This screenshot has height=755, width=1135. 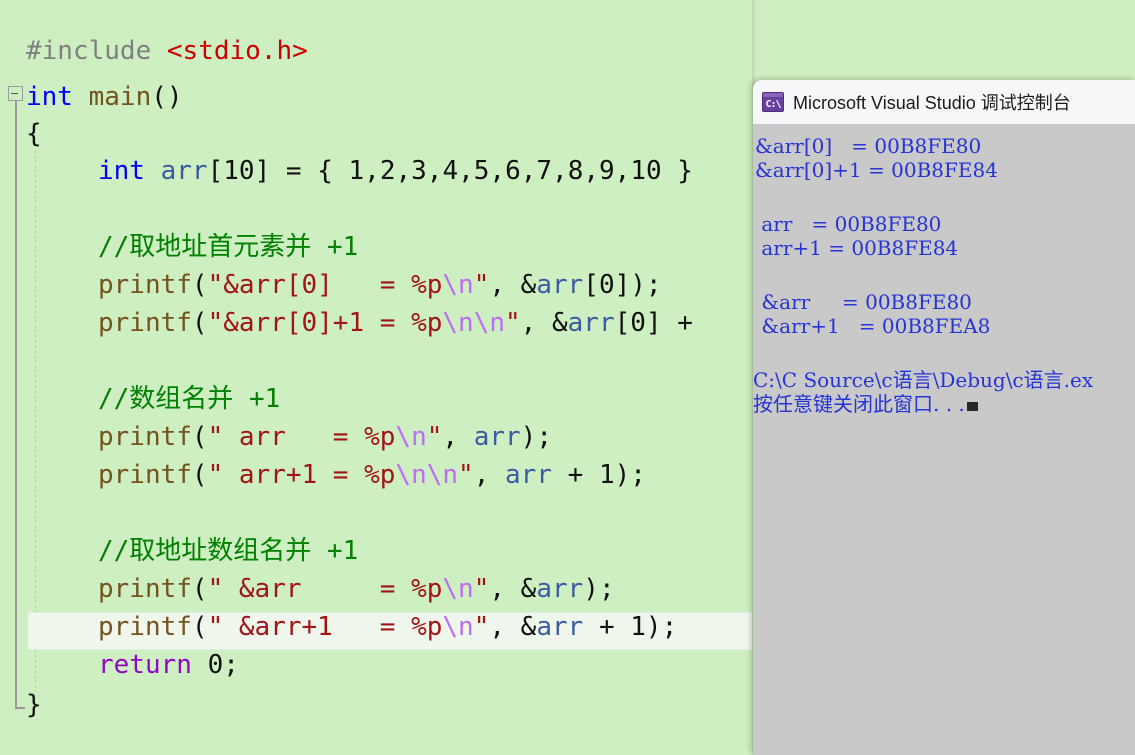 I want to click on code-line-4: int arr[10] = { 1,2,3,4,5,6,7,8,9,10 }, so click(x=380, y=171).